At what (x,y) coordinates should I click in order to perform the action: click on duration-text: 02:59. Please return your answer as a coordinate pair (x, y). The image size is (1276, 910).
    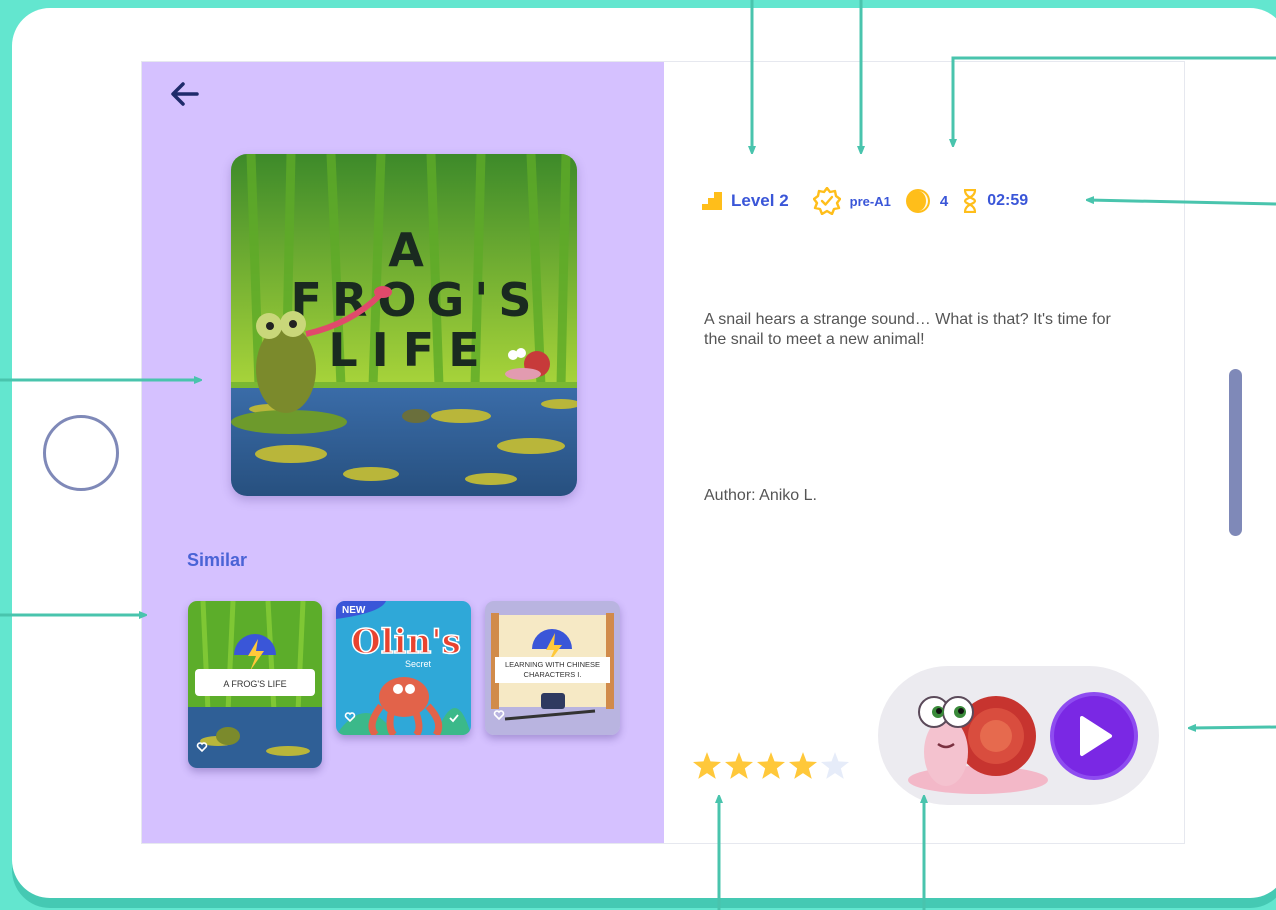
    Looking at the image, I should click on (1008, 200).